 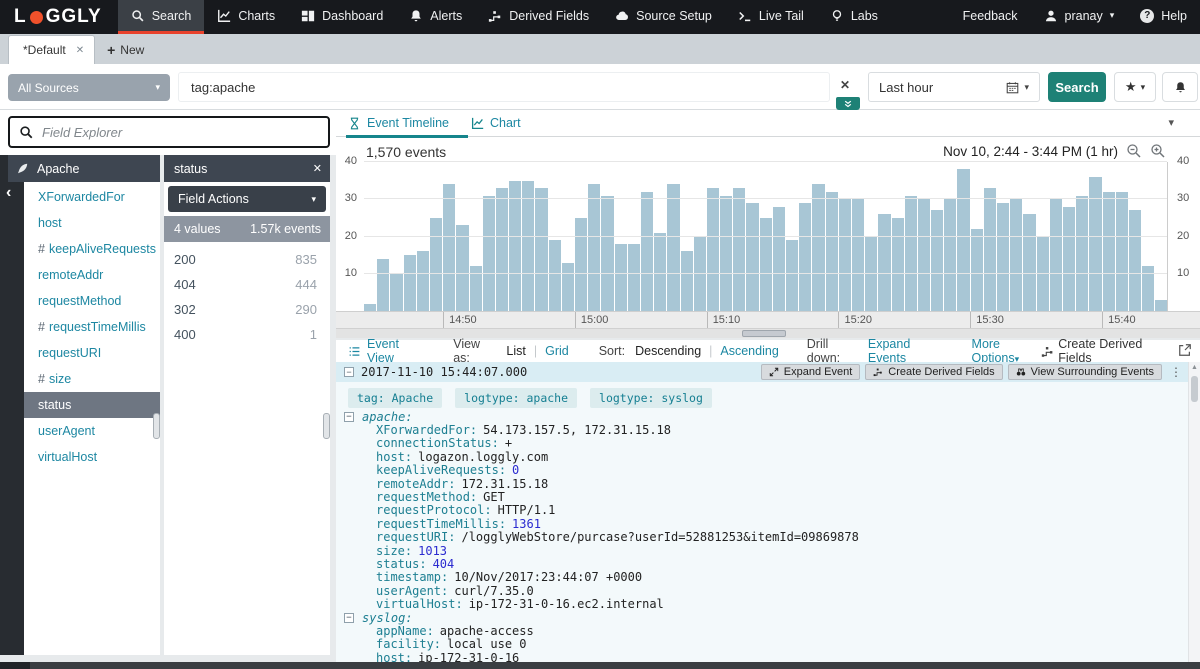 I want to click on sort-ascending-option: Ascending, so click(x=749, y=351).